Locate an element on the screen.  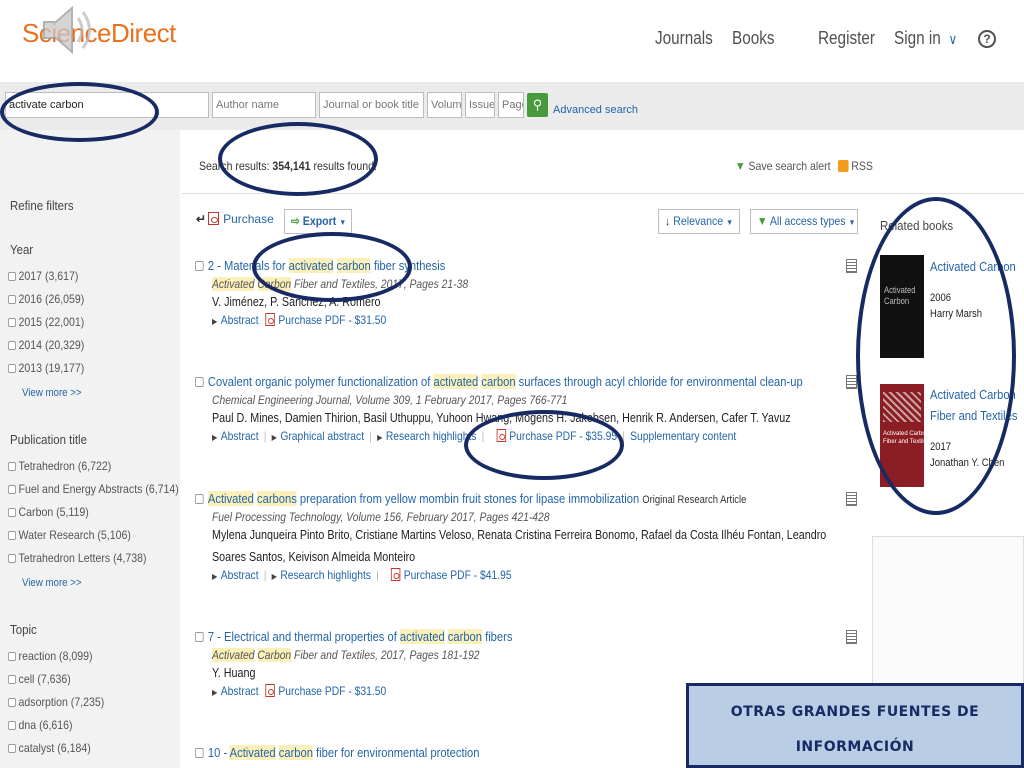
filter-item: Water Research (5,106) is located at coordinates (69, 535).